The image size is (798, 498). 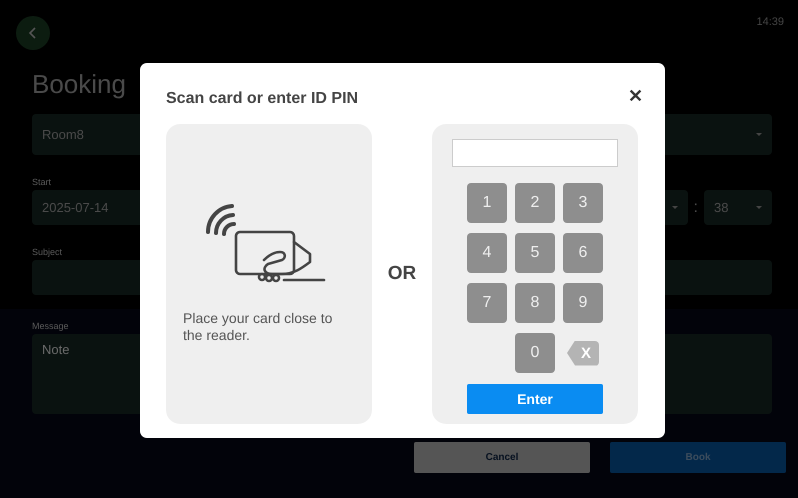 What do you see at coordinates (535, 153) in the screenshot?
I see `pin-input-field` at bounding box center [535, 153].